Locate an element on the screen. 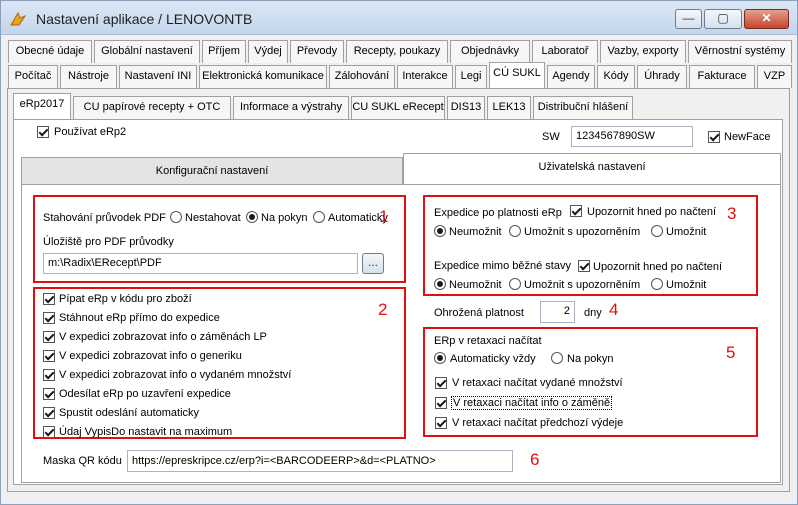  tab-distribucni-hlaseni: Distribuční hlášení is located at coordinates (583, 107).